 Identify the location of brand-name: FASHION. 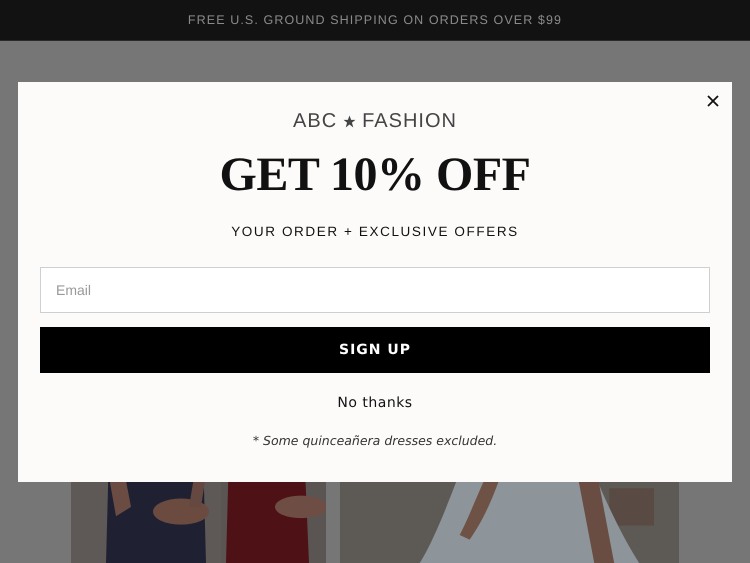
(409, 121).